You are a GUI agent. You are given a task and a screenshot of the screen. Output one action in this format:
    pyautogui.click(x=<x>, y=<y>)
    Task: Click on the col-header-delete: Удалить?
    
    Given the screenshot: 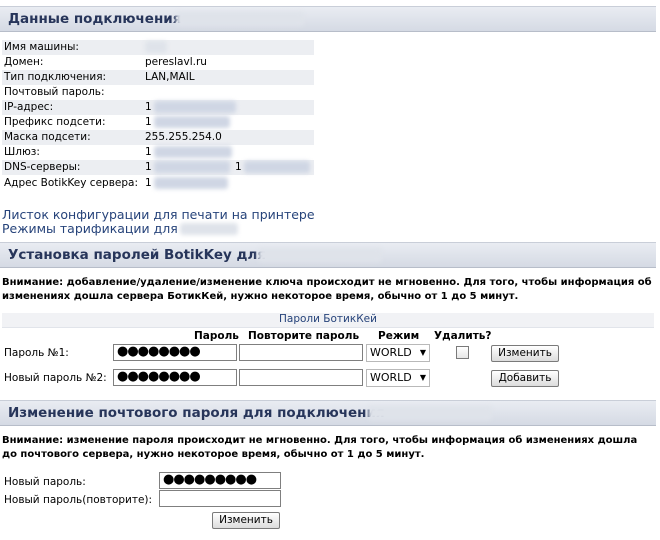 What is the action you would take?
    pyautogui.click(x=463, y=336)
    